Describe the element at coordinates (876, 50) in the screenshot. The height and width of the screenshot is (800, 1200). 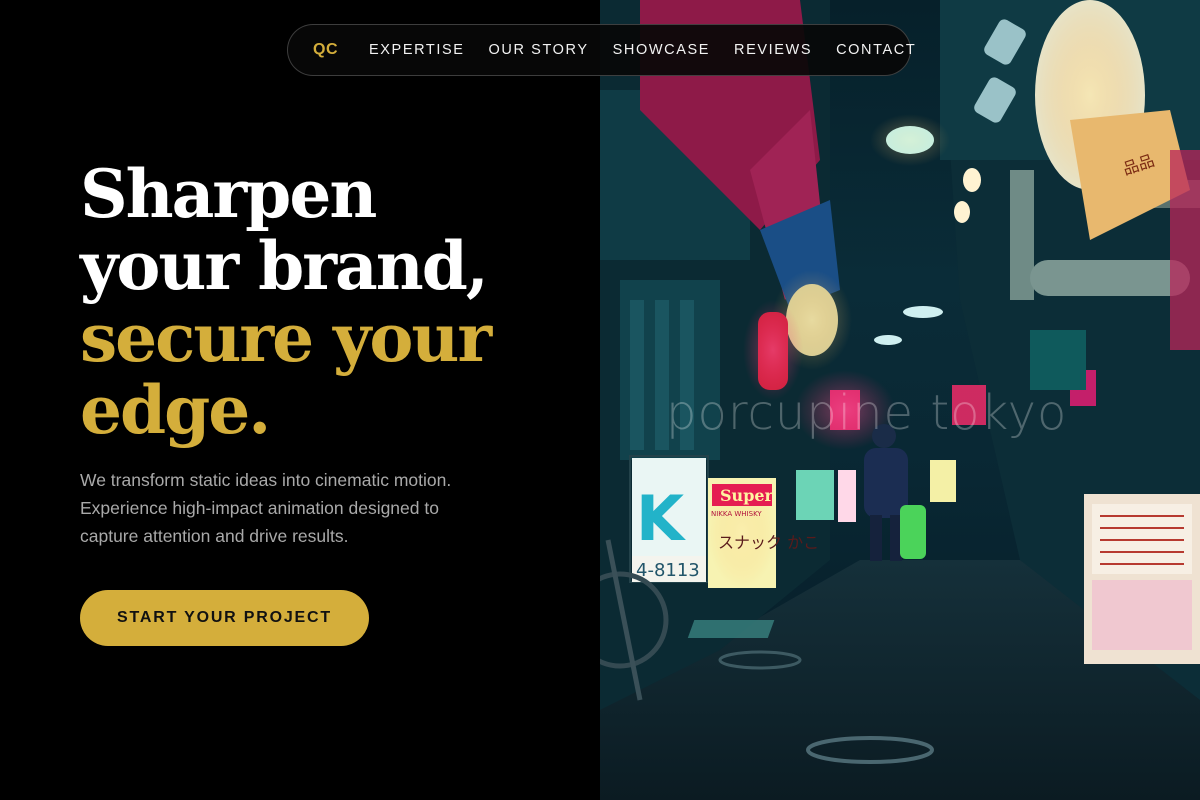
I see `nav-link-contact: CONTACT` at that location.